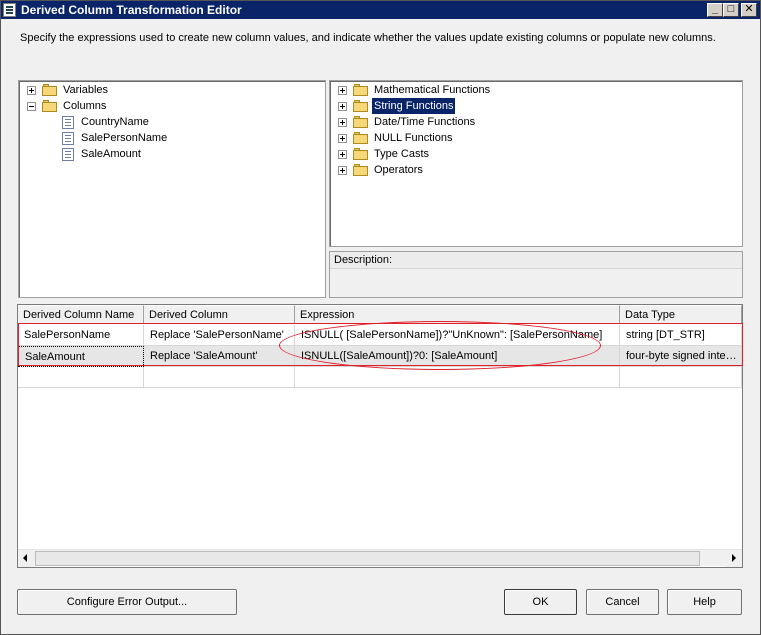 The width and height of the screenshot is (761, 635). What do you see at coordinates (31, 106) in the screenshot?
I see `collapse-icon` at bounding box center [31, 106].